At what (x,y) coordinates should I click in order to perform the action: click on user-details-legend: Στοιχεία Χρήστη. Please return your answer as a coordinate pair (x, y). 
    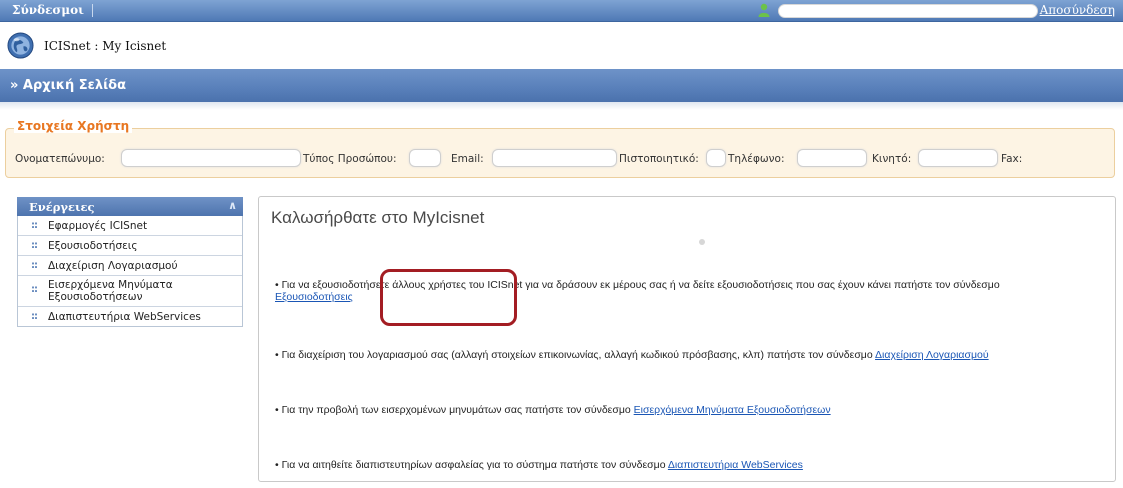
    Looking at the image, I should click on (73, 126).